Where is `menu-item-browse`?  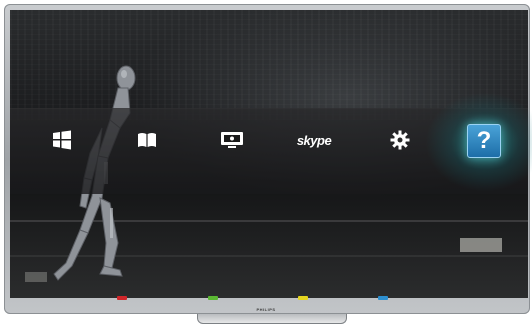
menu-item-browse is located at coordinates (147, 140).